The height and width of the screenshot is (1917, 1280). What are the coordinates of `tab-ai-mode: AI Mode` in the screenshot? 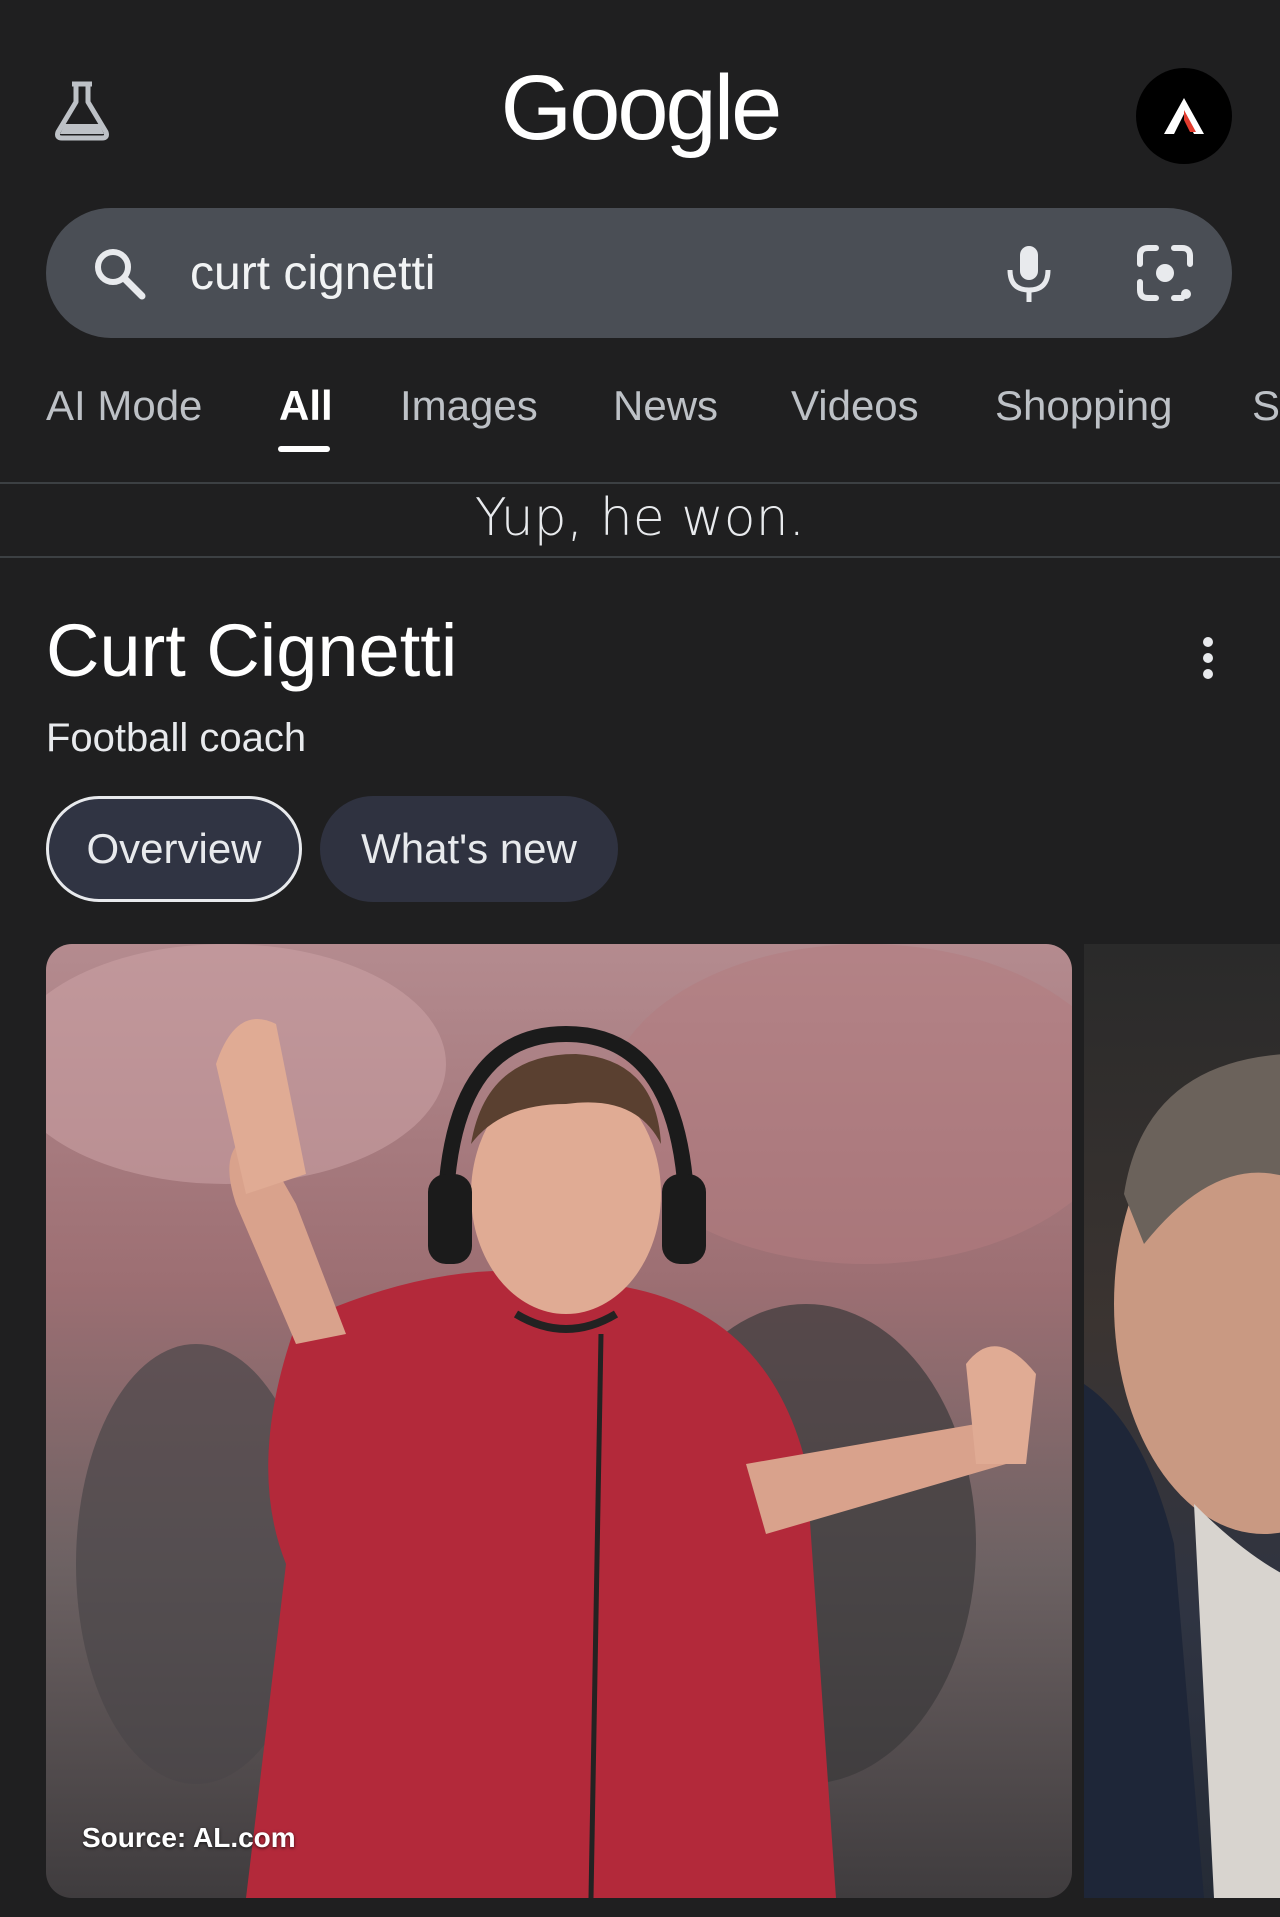 It's located at (124, 406).